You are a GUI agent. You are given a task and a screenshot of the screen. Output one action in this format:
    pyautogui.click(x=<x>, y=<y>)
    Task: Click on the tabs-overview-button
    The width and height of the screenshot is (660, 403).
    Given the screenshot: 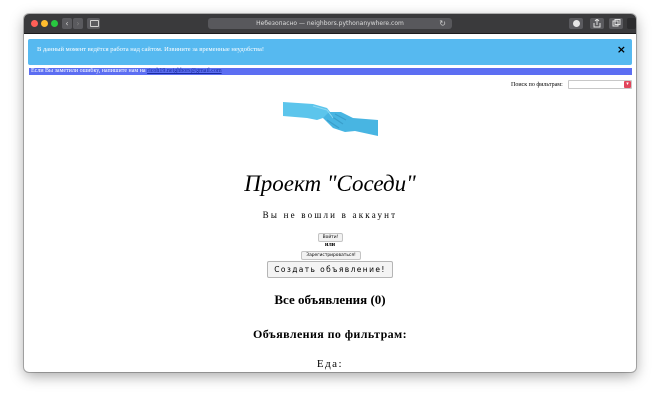 What is the action you would take?
    pyautogui.click(x=616, y=23)
    